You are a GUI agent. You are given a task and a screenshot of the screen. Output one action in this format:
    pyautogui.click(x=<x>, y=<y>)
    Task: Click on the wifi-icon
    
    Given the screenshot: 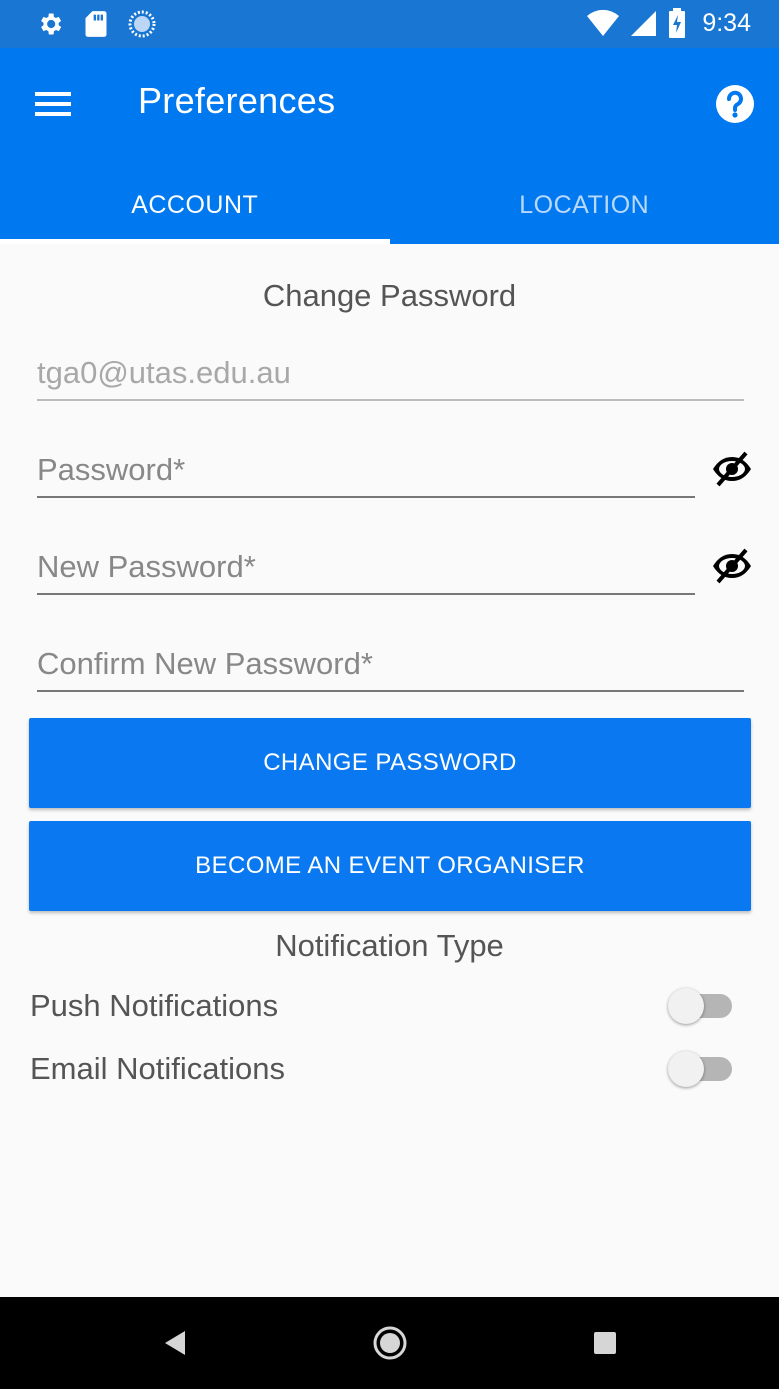 What is the action you would take?
    pyautogui.click(x=603, y=22)
    